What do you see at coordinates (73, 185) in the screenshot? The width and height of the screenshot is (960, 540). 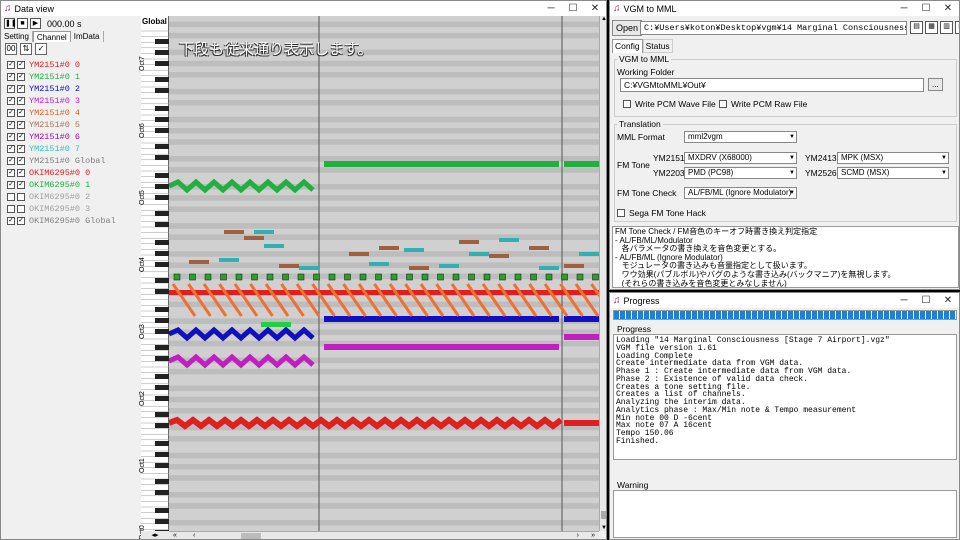 I see `channel-row: ✓ ✓ OKIM6295#0 1` at bounding box center [73, 185].